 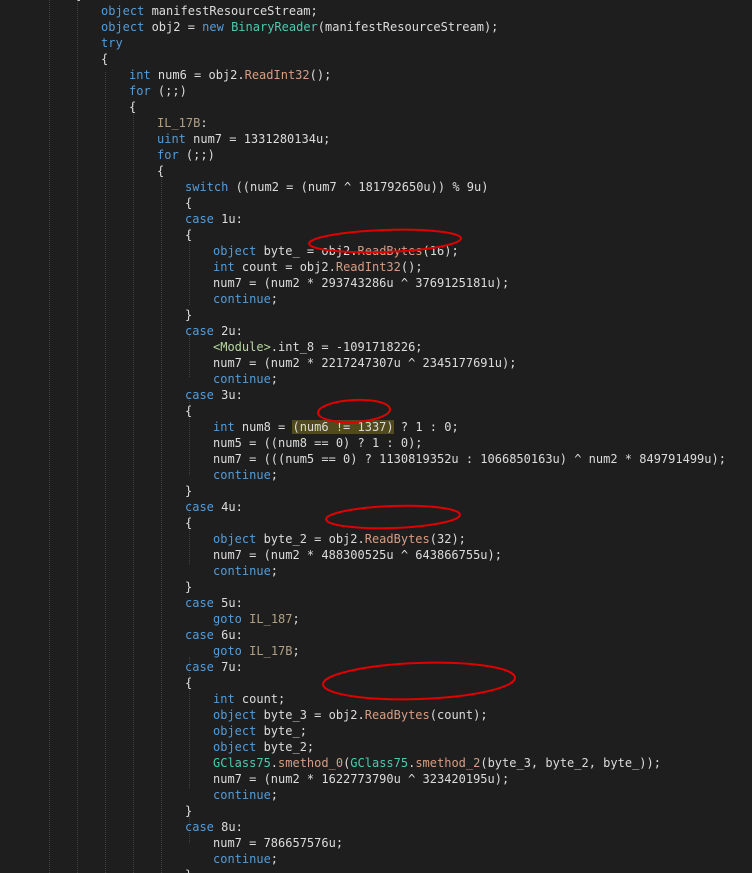 What do you see at coordinates (228, 827) in the screenshot?
I see `code-token: 8u:` at bounding box center [228, 827].